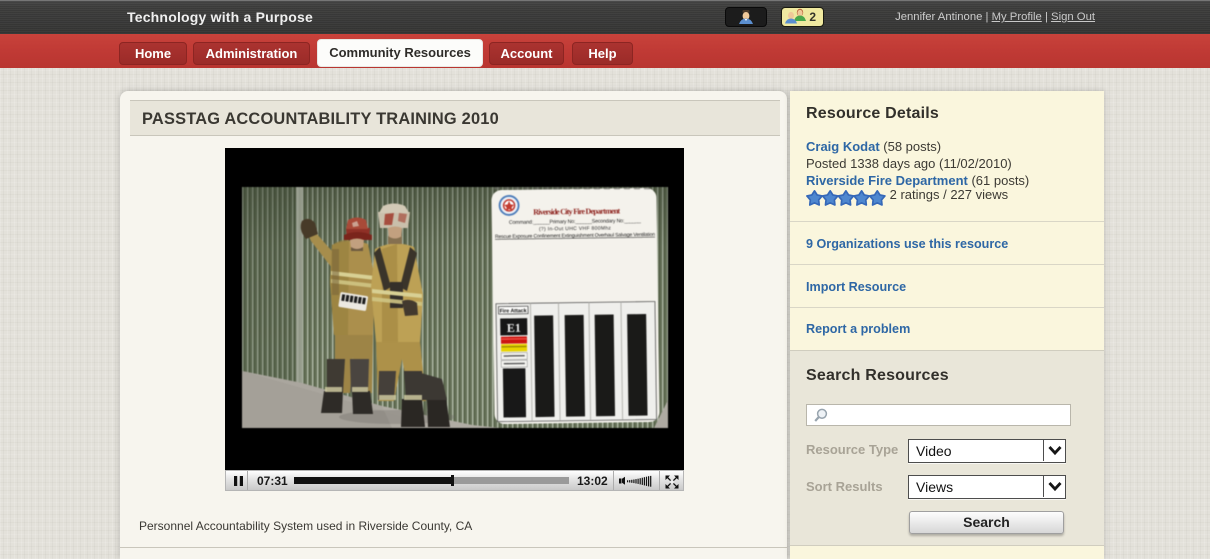  Describe the element at coordinates (513, 328) in the screenshot. I see `svg-text: E1` at that location.